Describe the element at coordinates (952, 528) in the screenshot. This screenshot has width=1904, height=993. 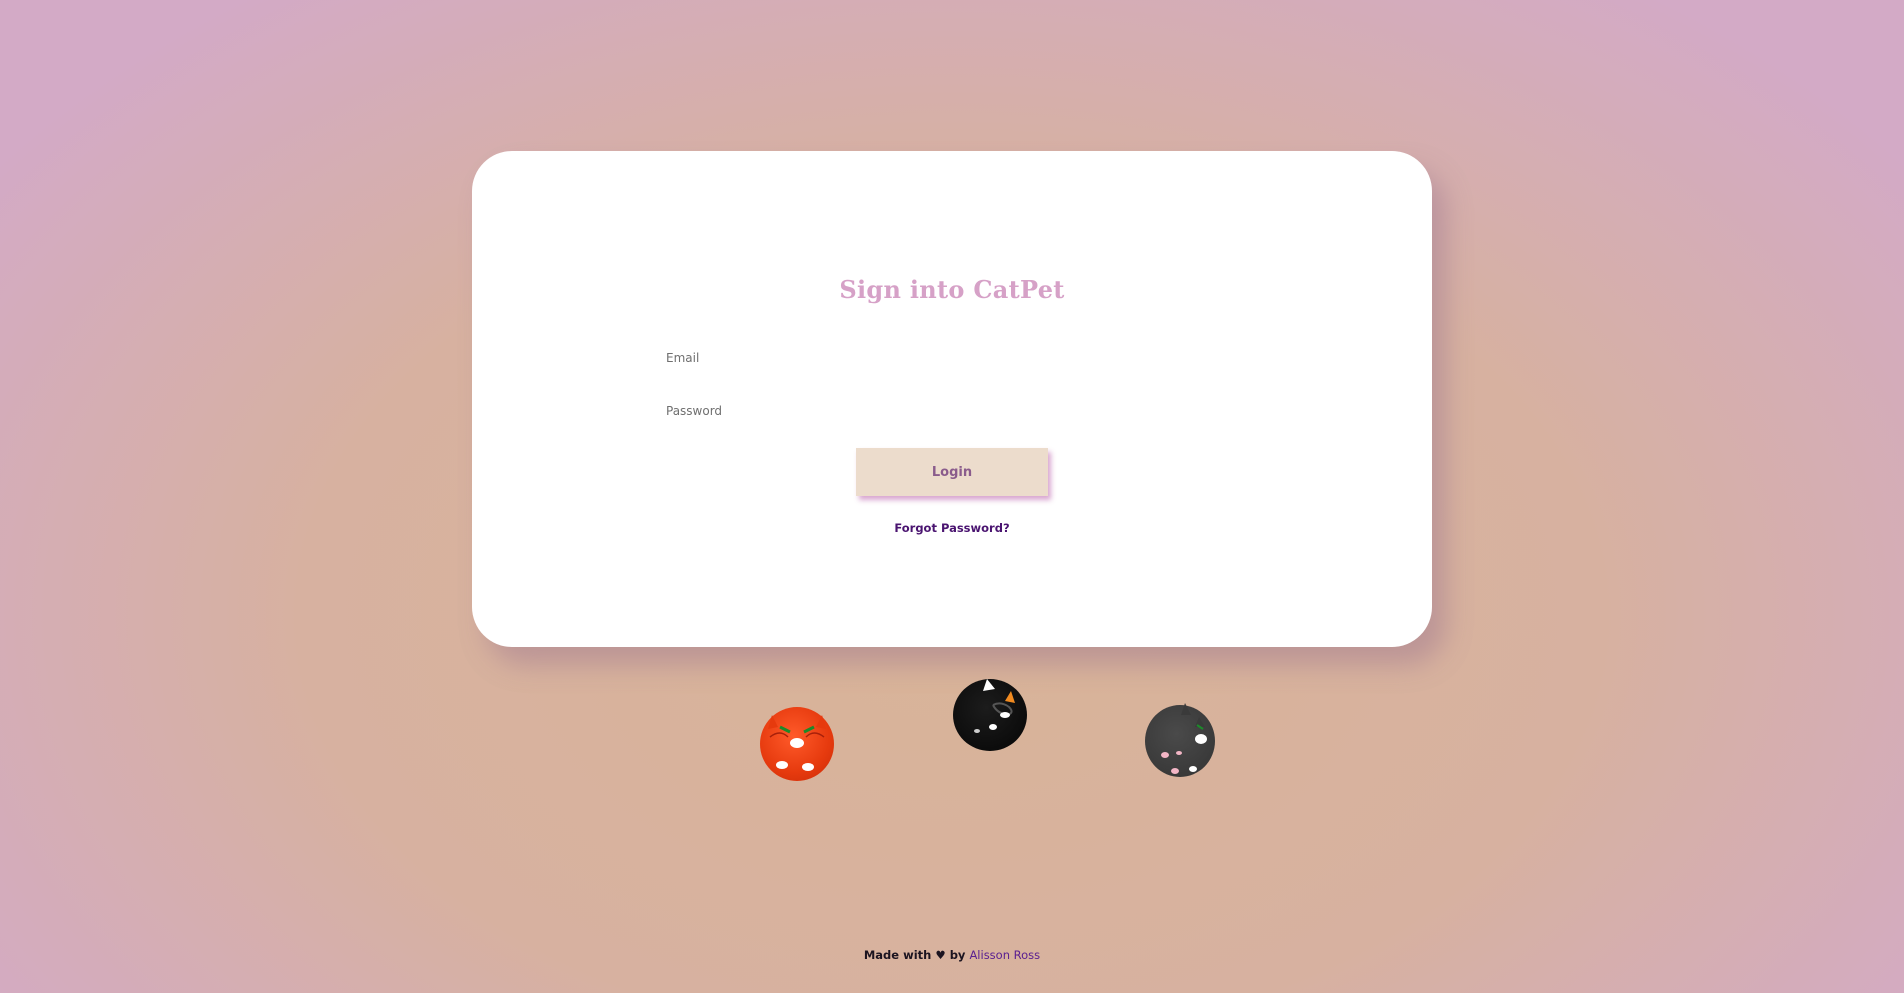
I see `forgot-password-link: Forgot Password?` at that location.